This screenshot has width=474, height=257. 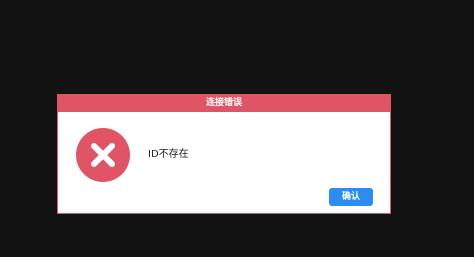 What do you see at coordinates (224, 103) in the screenshot?
I see `dialog-title: 连接错误` at bounding box center [224, 103].